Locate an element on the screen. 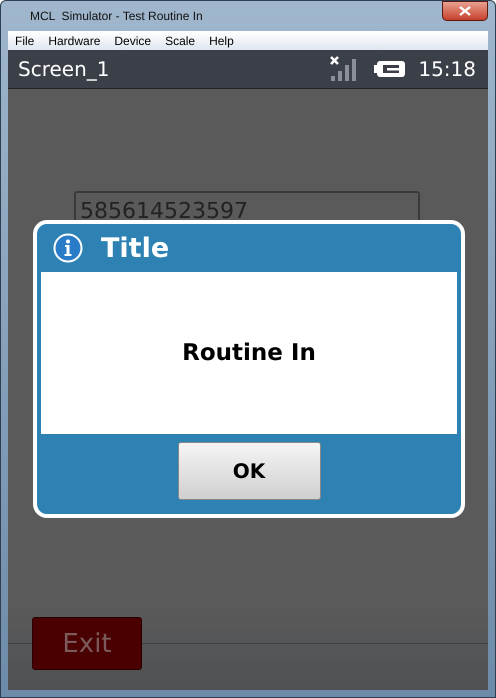 Image resolution: width=496 pixels, height=698 pixels. close-button is located at coordinates (465, 11).